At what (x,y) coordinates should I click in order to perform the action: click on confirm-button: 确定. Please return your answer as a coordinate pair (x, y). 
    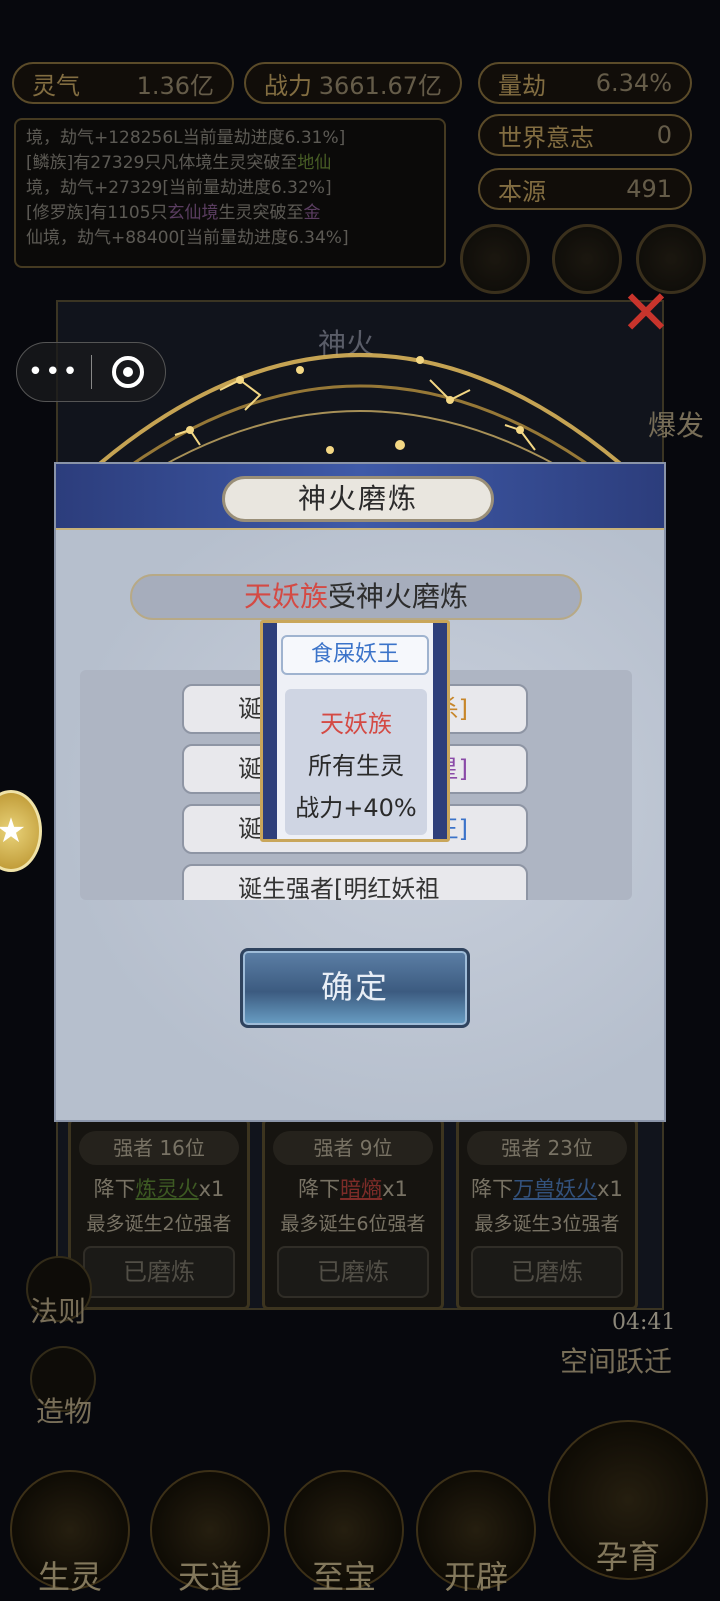
    Looking at the image, I should click on (355, 988).